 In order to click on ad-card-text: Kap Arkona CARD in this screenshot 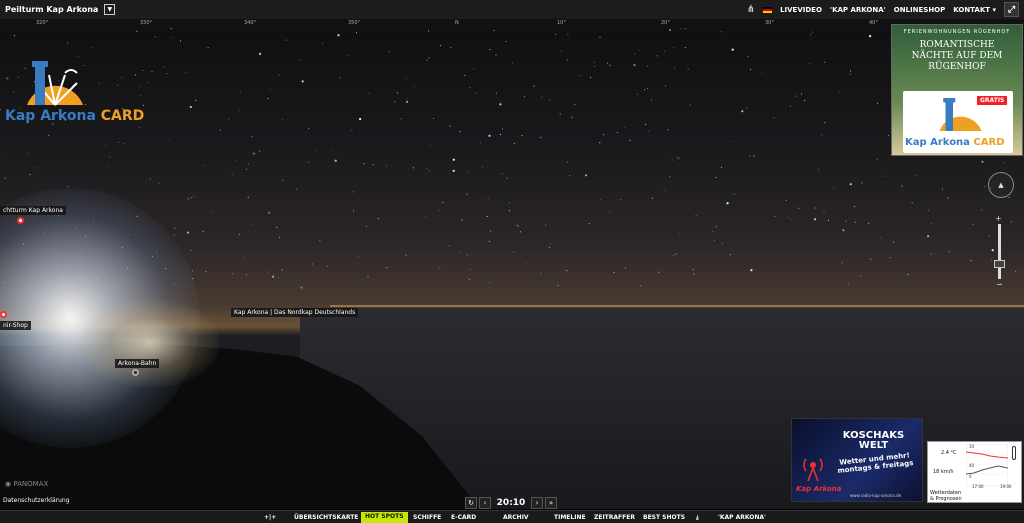, I will do `click(955, 142)`.